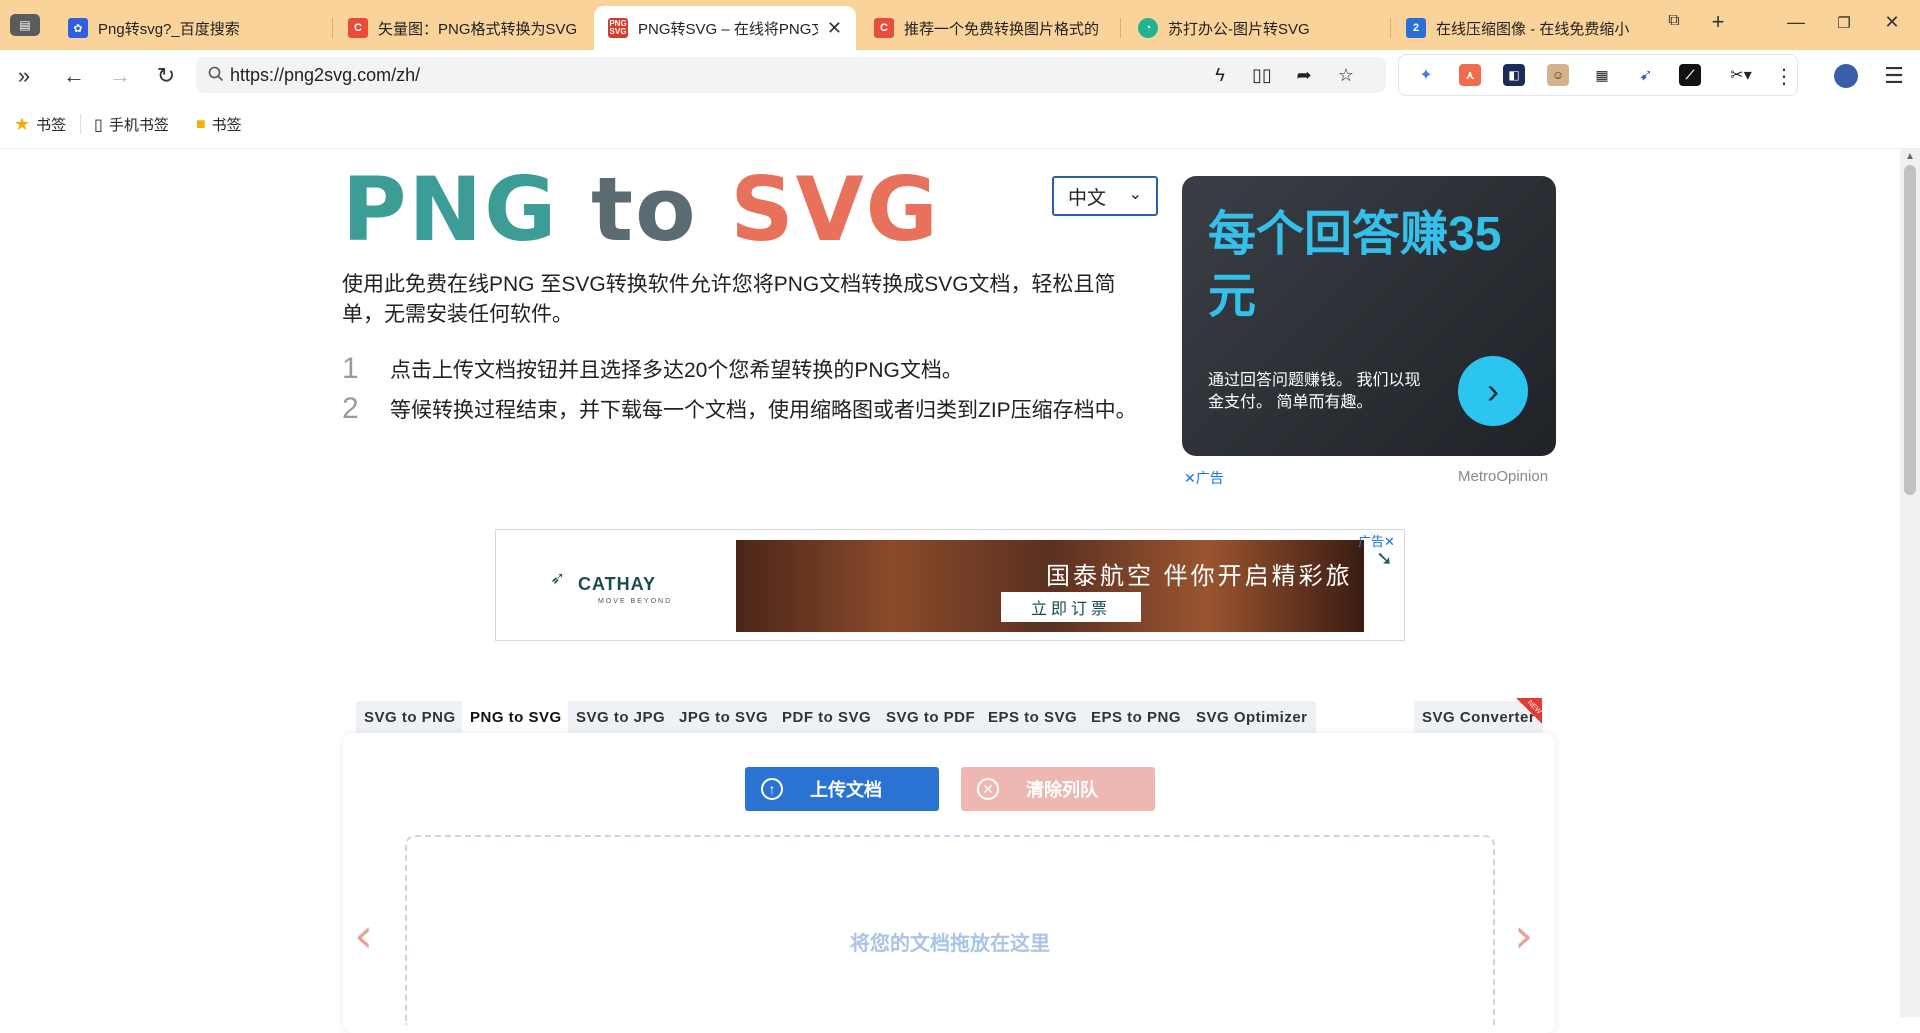 This screenshot has height=1033, width=1920. I want to click on ad-choices: ✕广告, so click(1204, 478).